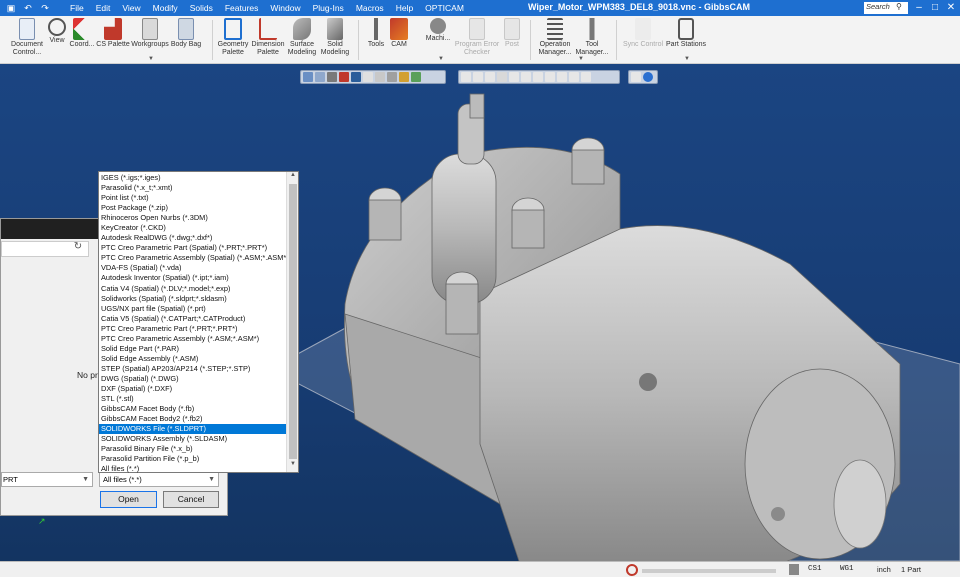 The width and height of the screenshot is (960, 577). What do you see at coordinates (193, 439) in the screenshot?
I see `filetype-option: SOLIDWORKS Assembly (*.SLDASM)` at bounding box center [193, 439].